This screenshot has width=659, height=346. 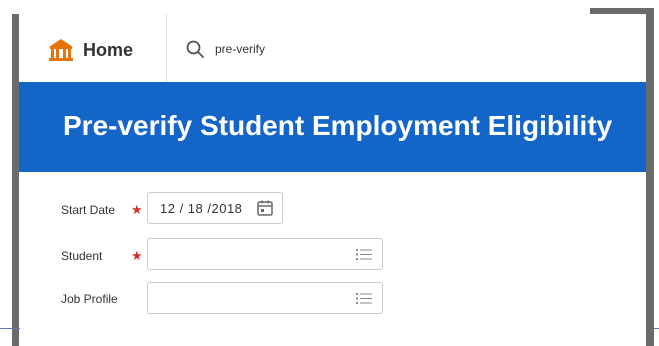 What do you see at coordinates (656, 328) in the screenshot?
I see `bottom-divider-right` at bounding box center [656, 328].